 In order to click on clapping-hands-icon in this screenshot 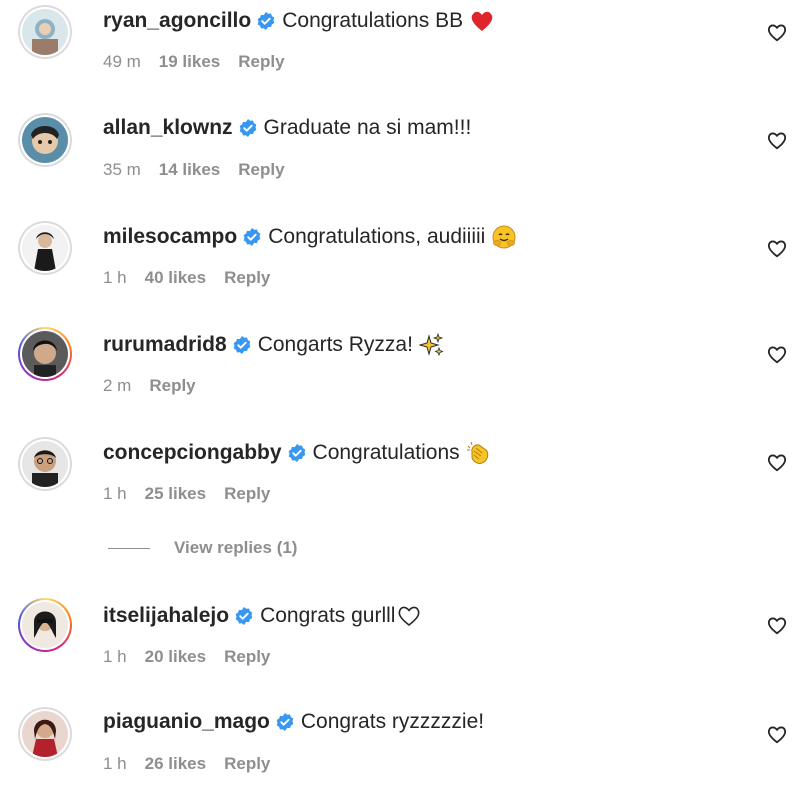, I will do `click(477, 452)`.